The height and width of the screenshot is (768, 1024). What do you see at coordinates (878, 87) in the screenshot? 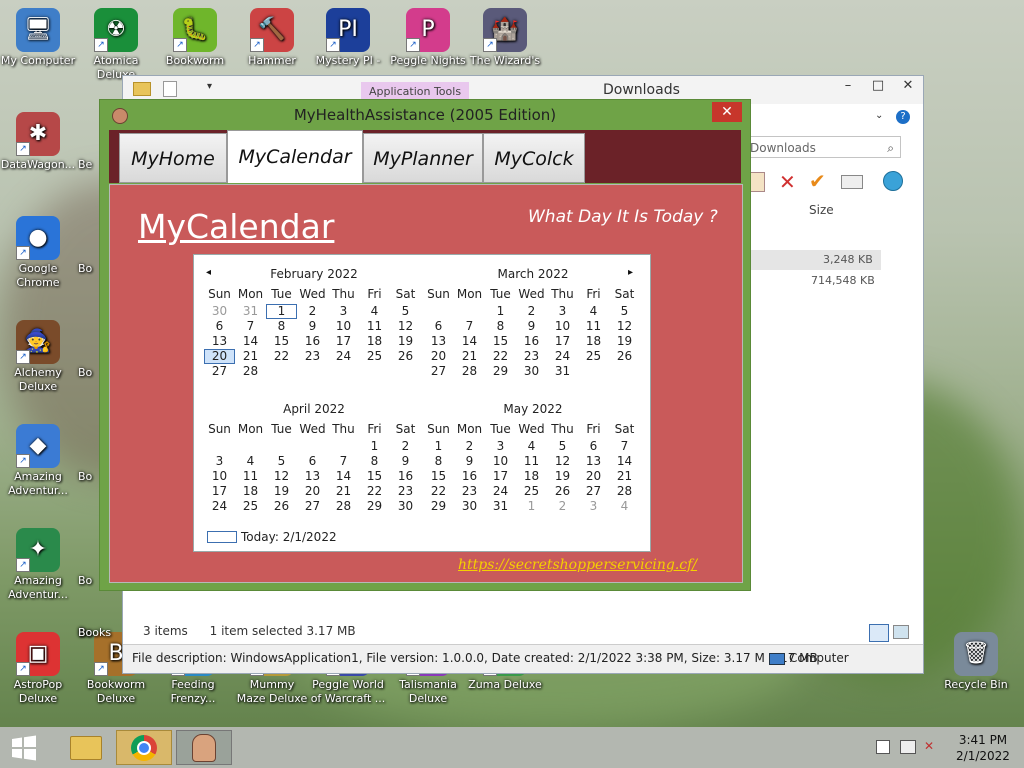
I see `maximize-button: □` at bounding box center [878, 87].